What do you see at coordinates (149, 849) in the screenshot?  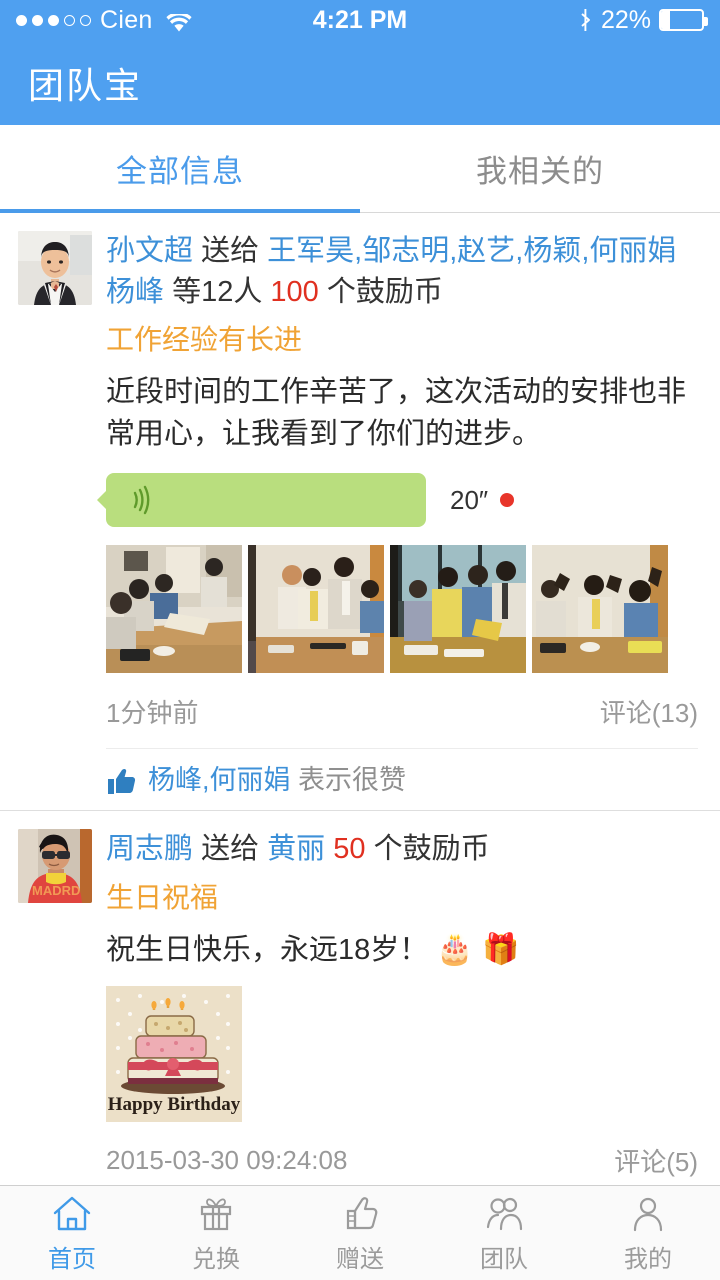 I see `sender-name: 周志鹏` at bounding box center [149, 849].